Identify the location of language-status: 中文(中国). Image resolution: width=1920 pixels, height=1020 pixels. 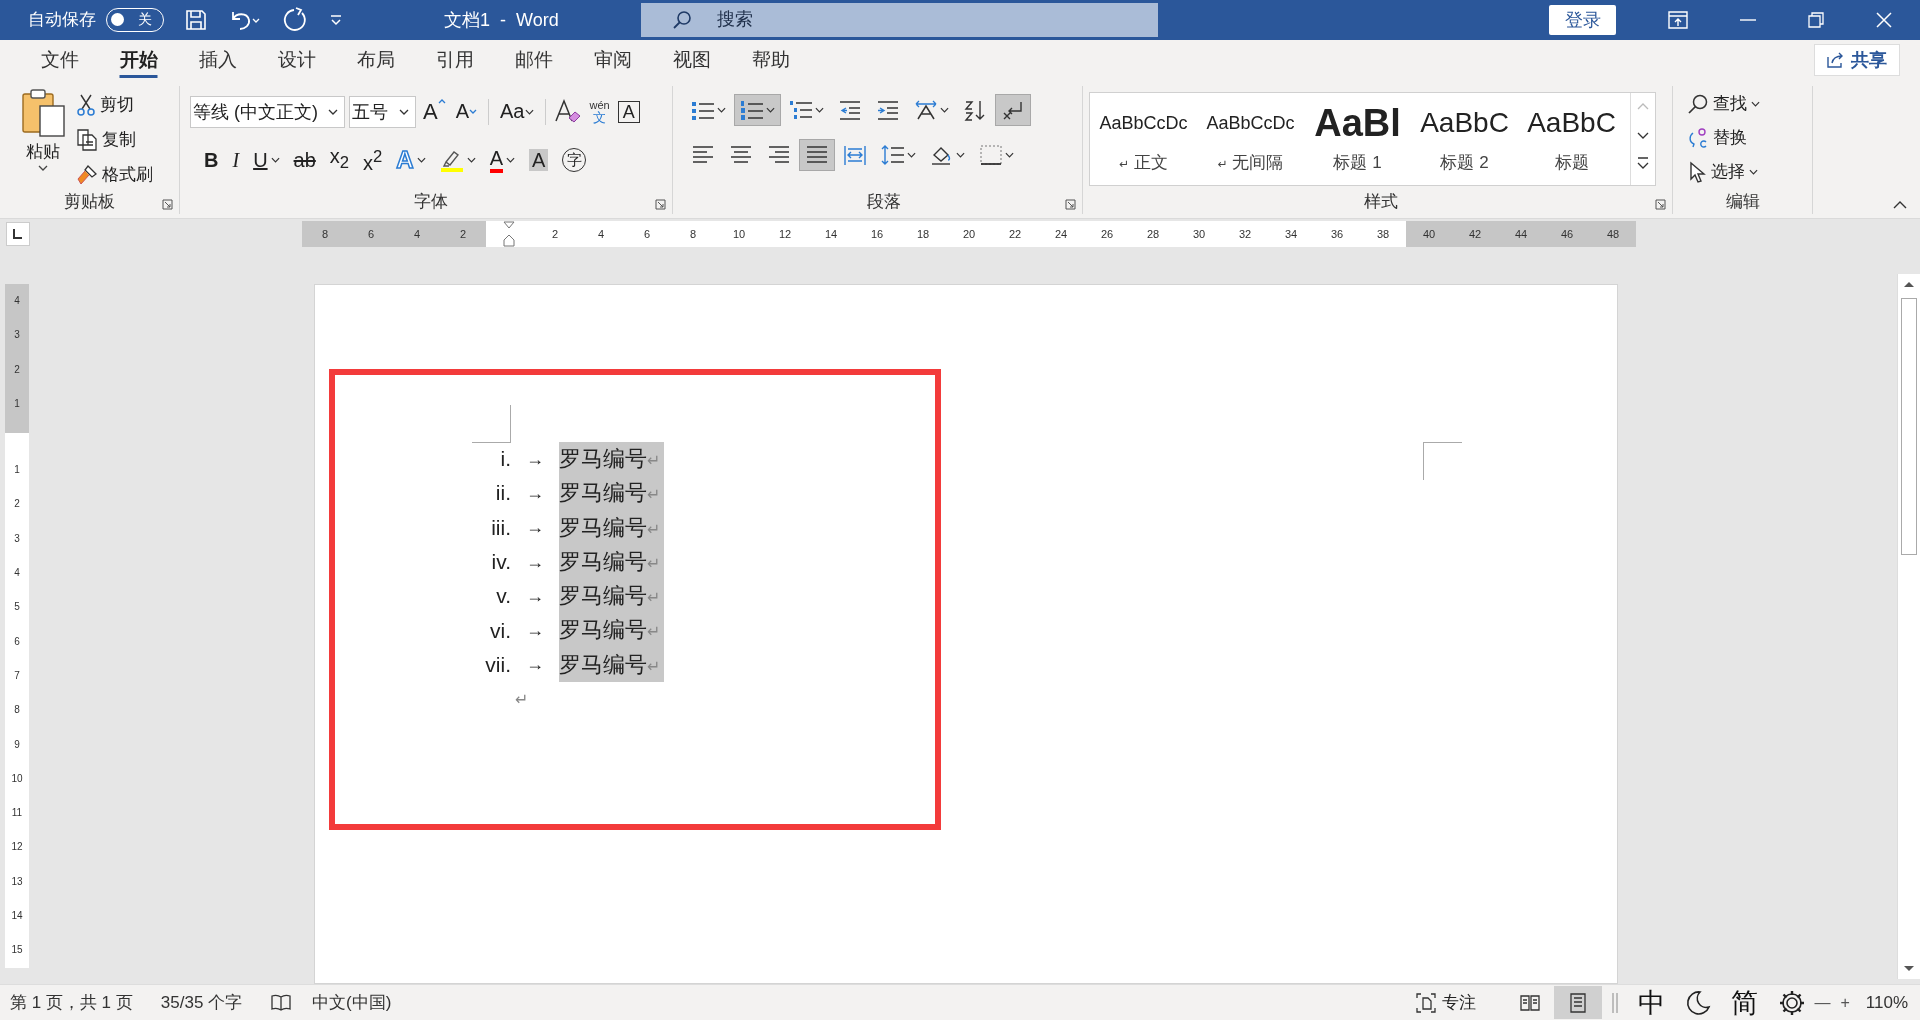
(352, 1002).